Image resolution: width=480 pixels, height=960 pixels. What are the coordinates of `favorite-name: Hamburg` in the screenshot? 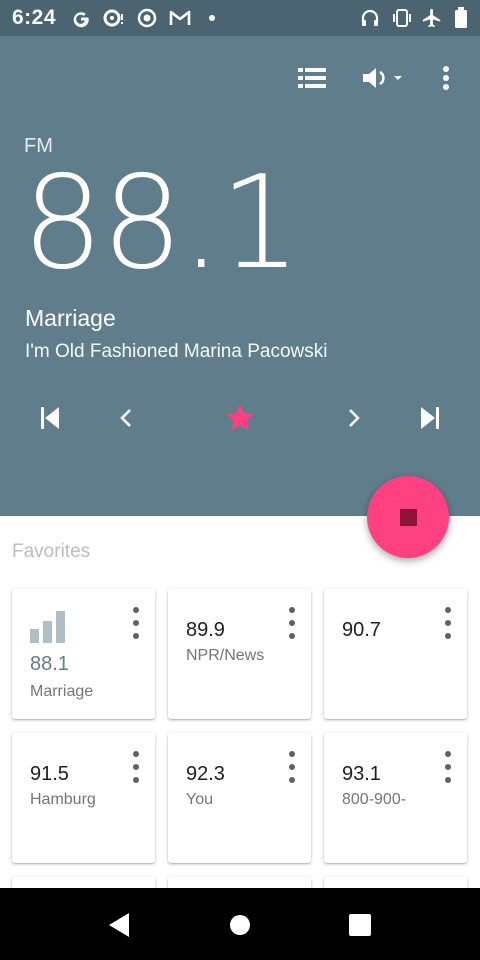 It's located at (63, 799).